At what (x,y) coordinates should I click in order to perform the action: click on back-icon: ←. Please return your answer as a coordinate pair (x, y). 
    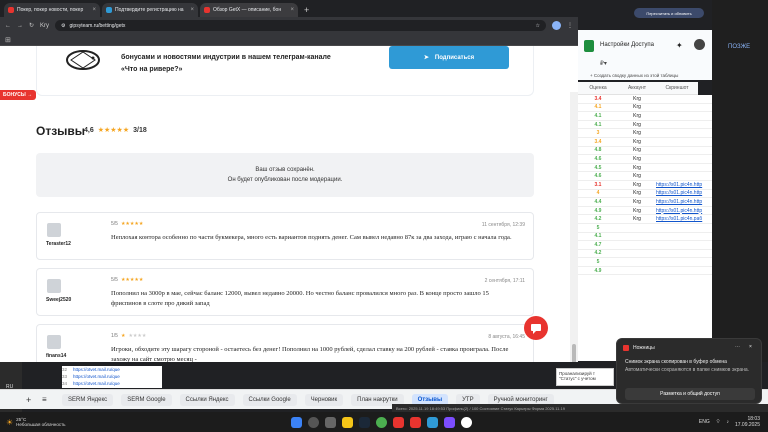
    Looking at the image, I should click on (8, 26).